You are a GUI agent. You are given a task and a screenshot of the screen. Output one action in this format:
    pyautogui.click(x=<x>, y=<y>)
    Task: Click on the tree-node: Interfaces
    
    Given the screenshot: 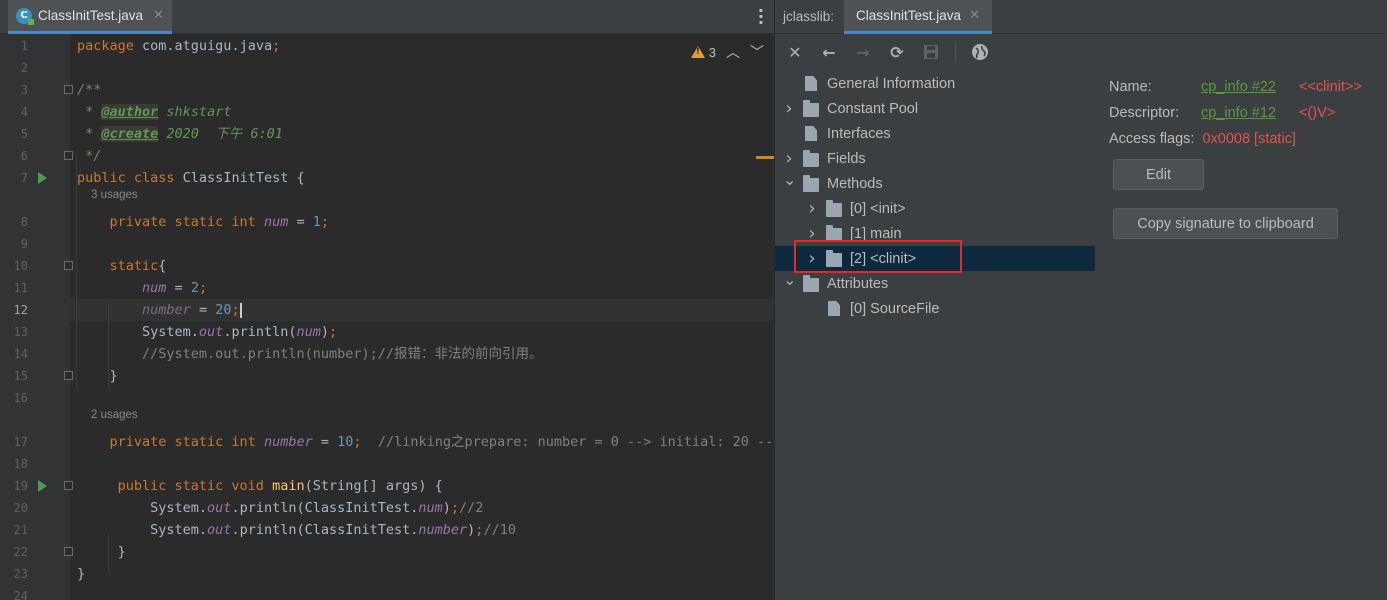 What is the action you would take?
    pyautogui.click(x=935, y=133)
    